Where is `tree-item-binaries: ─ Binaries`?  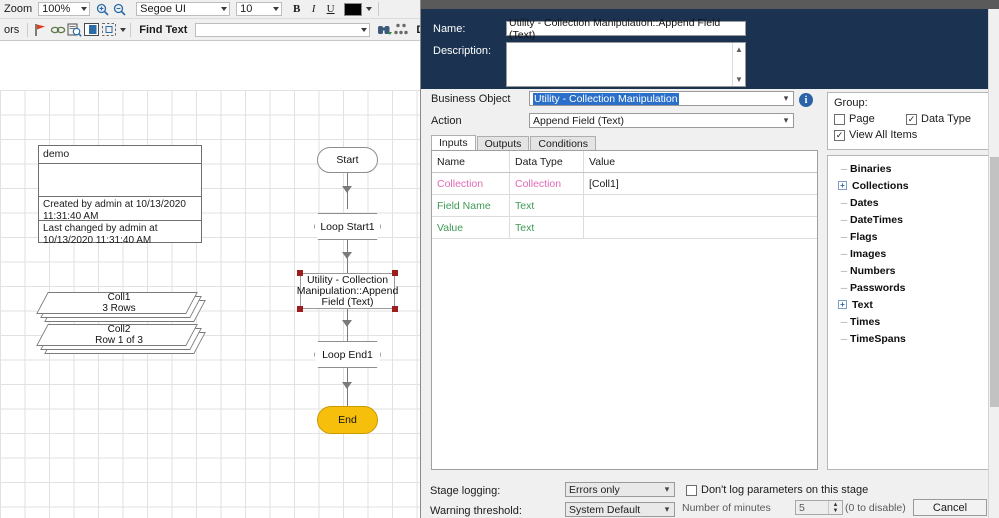
tree-item-binaries: ─ Binaries is located at coordinates (909, 168).